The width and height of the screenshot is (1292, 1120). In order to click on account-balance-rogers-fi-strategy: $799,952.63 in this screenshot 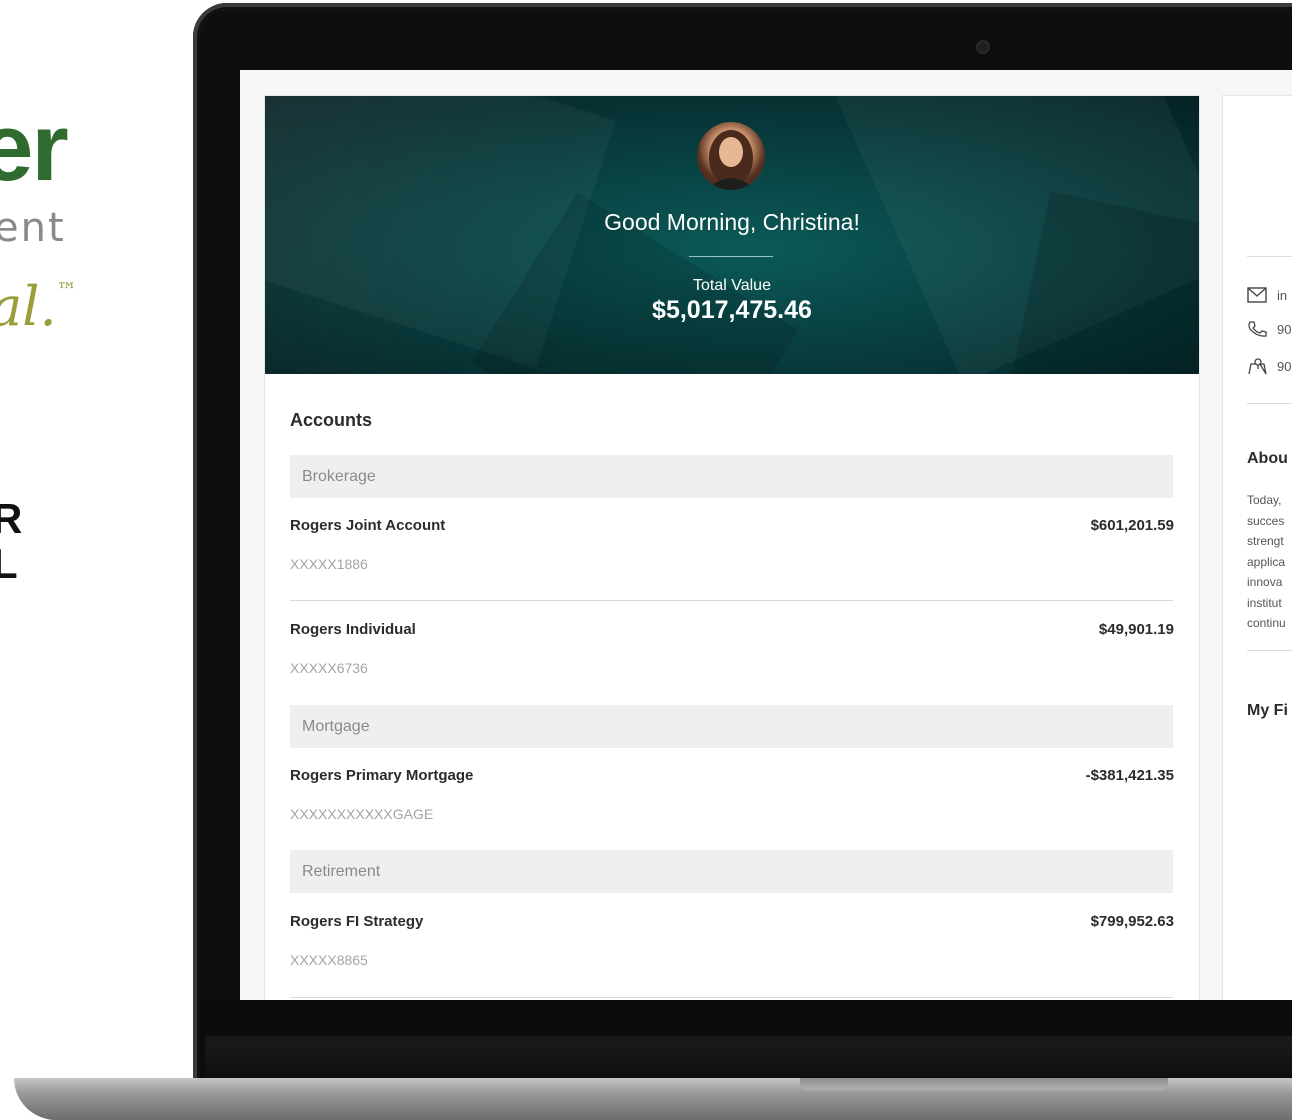, I will do `click(1132, 921)`.